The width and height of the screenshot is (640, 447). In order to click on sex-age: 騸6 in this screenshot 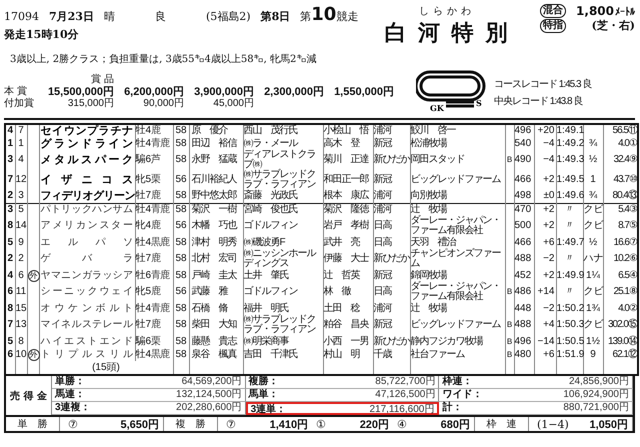, I will do `click(144, 341)`.